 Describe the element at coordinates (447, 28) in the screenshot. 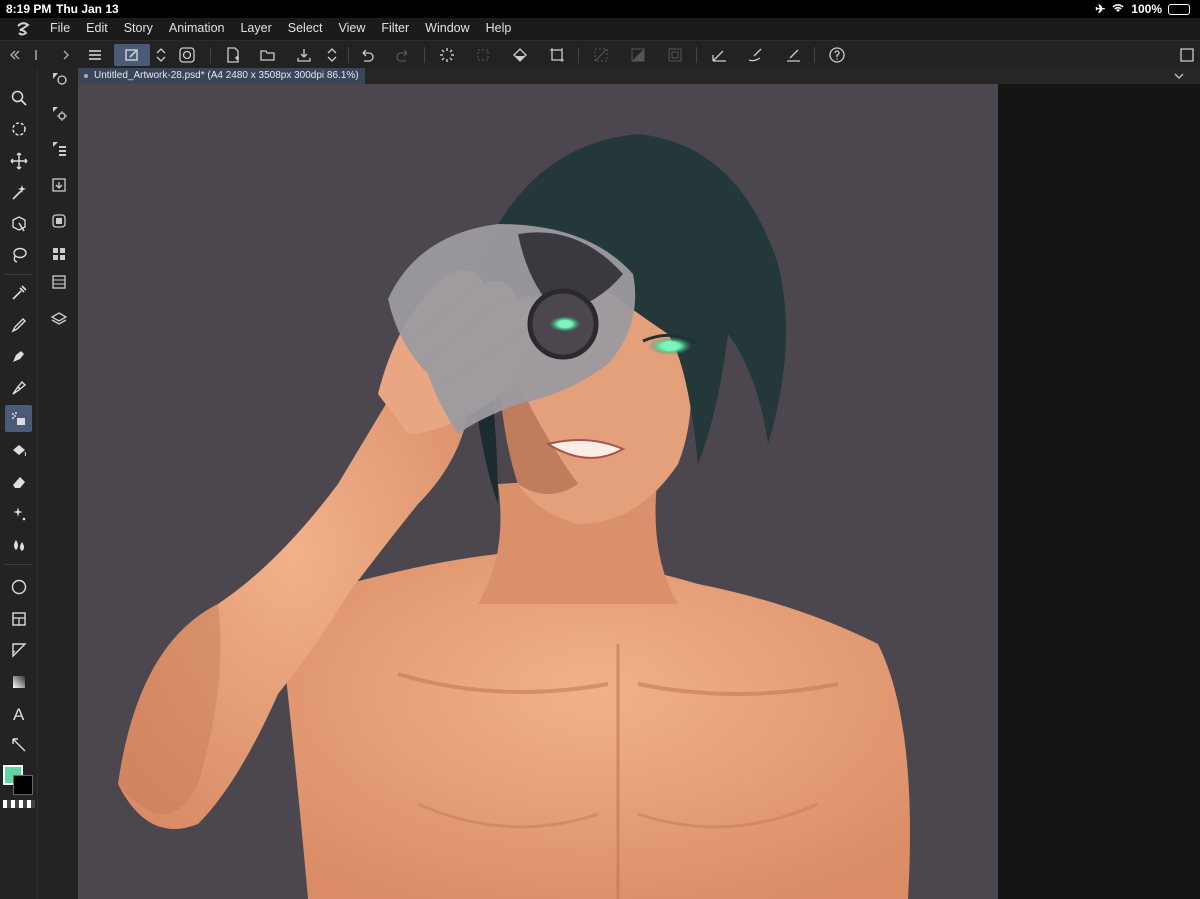

I see `menu-window: Window` at that location.